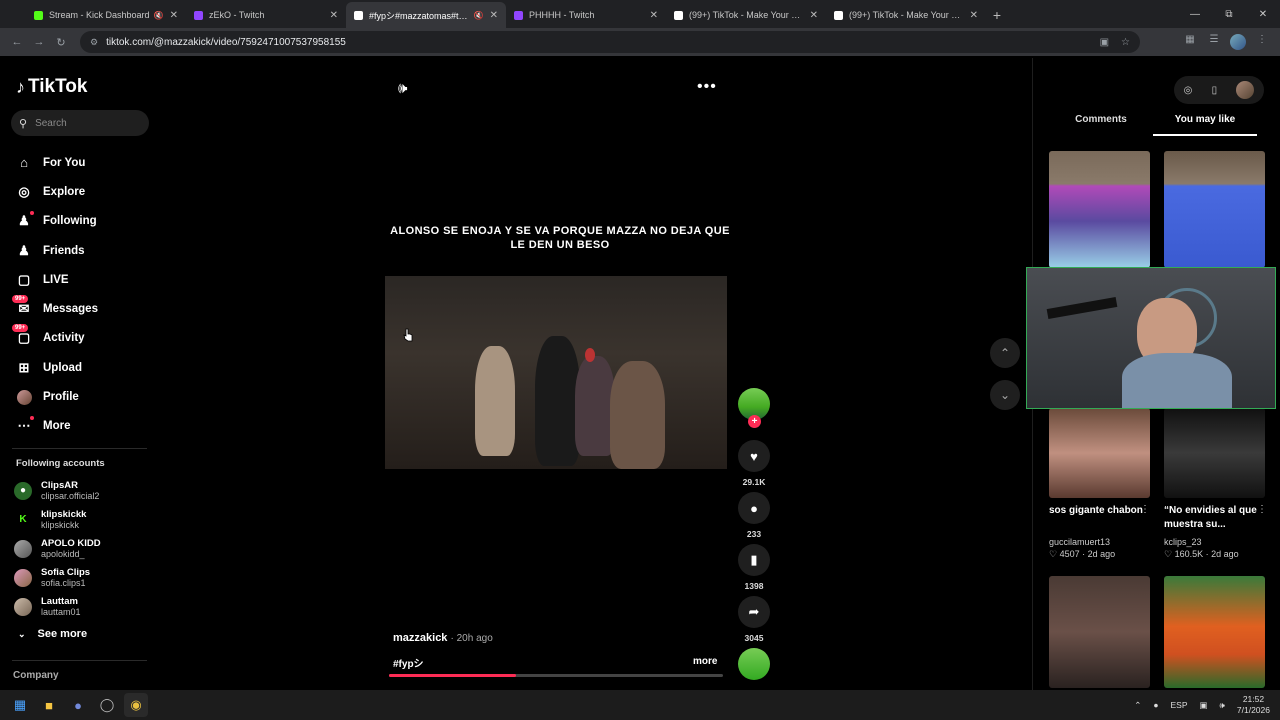  What do you see at coordinates (136, 705) in the screenshot?
I see `chrome-icon: ◉` at bounding box center [136, 705].